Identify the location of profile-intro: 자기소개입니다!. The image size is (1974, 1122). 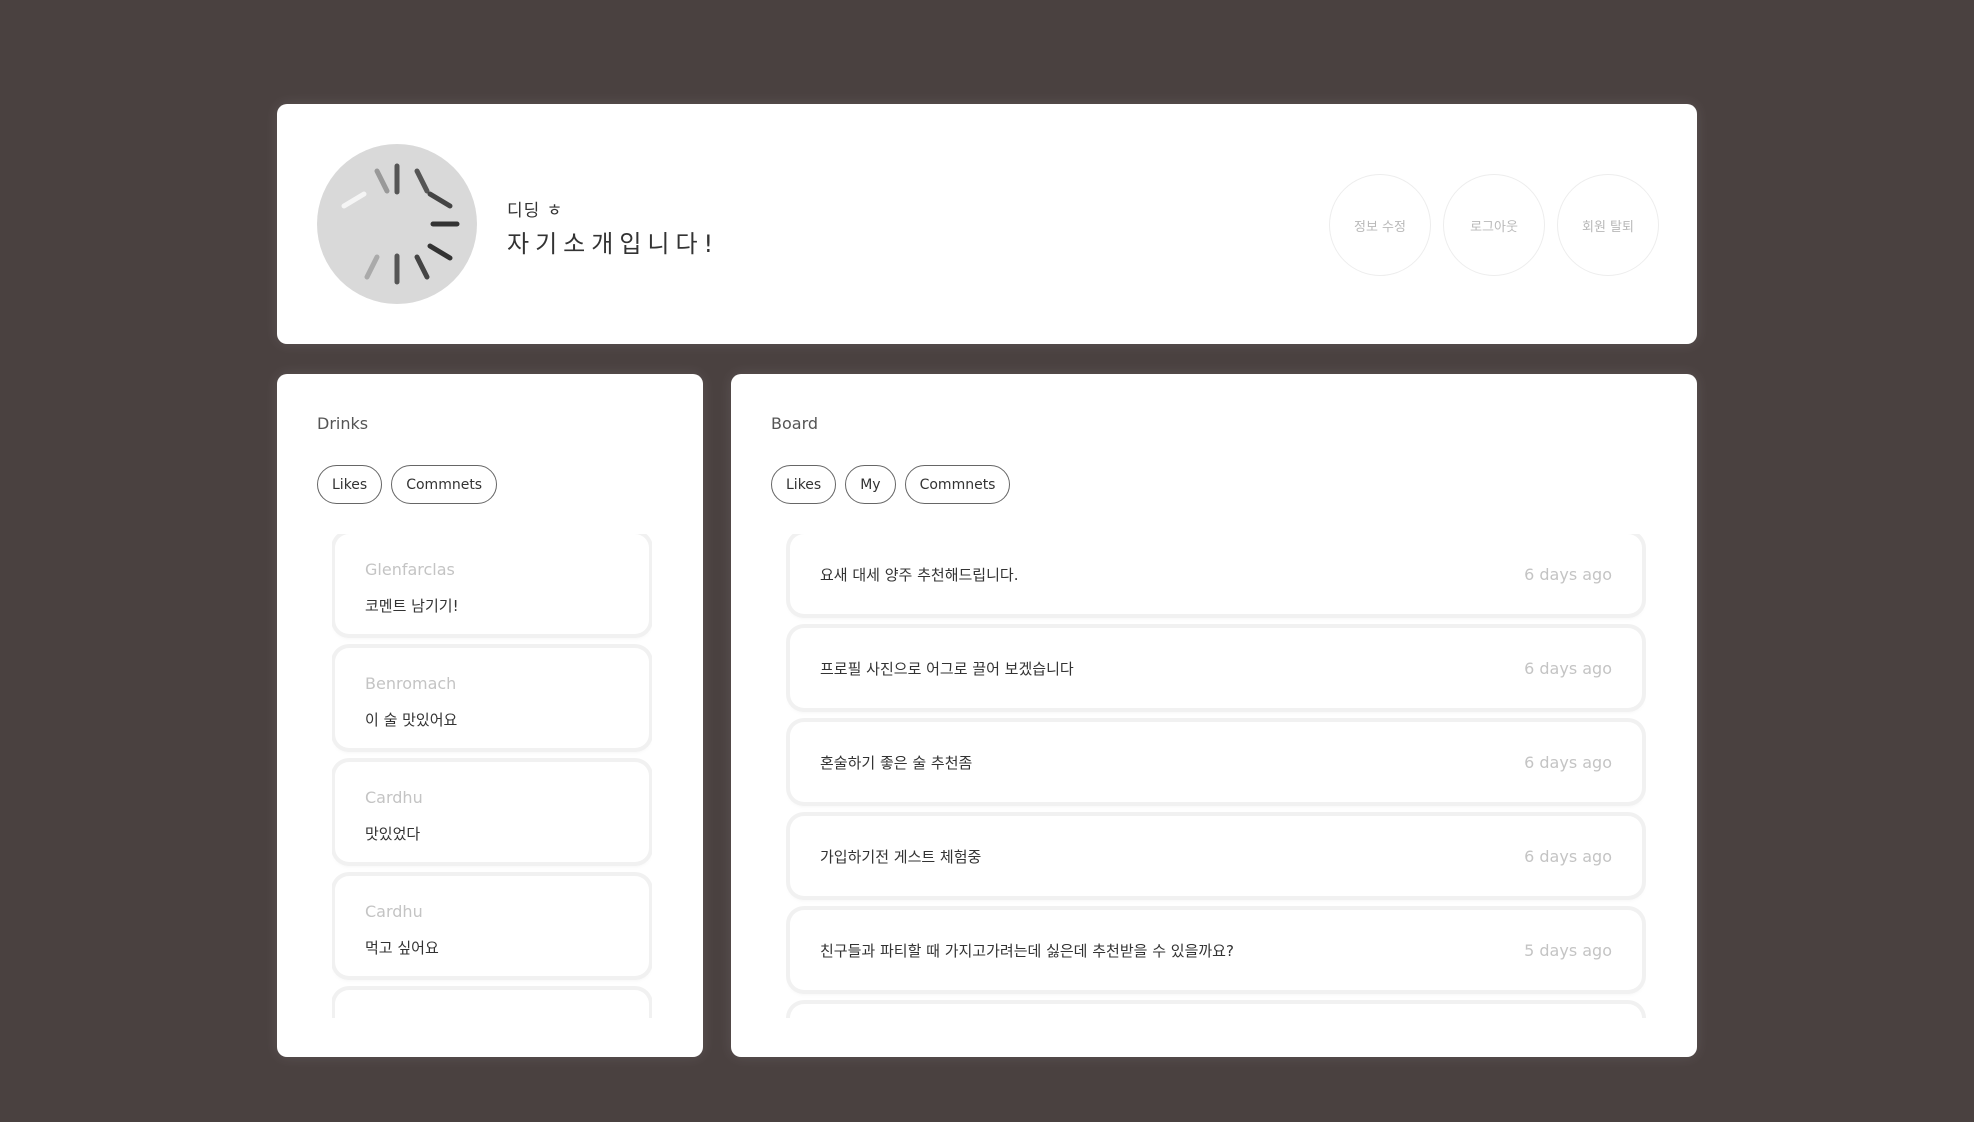
(613, 244).